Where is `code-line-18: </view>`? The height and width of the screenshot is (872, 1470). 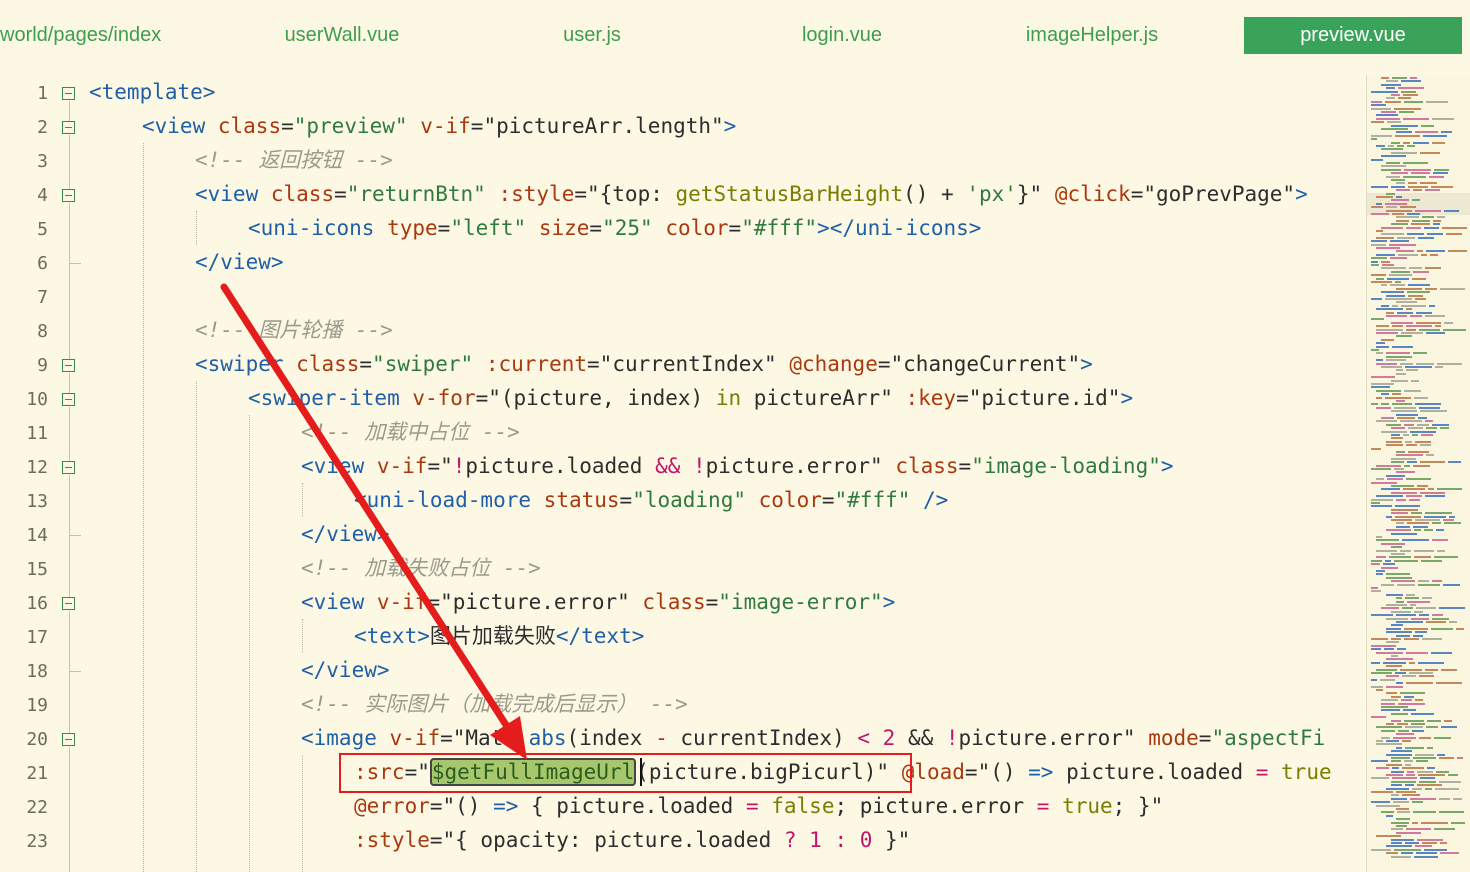
code-line-18: </view> is located at coordinates (345, 670).